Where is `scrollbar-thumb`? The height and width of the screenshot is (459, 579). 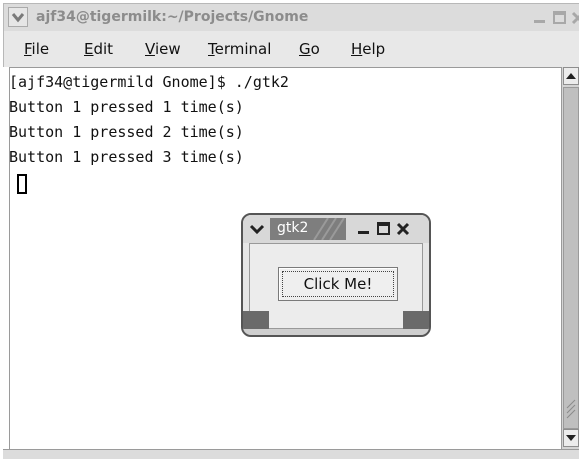 scrollbar-thumb is located at coordinates (571, 258).